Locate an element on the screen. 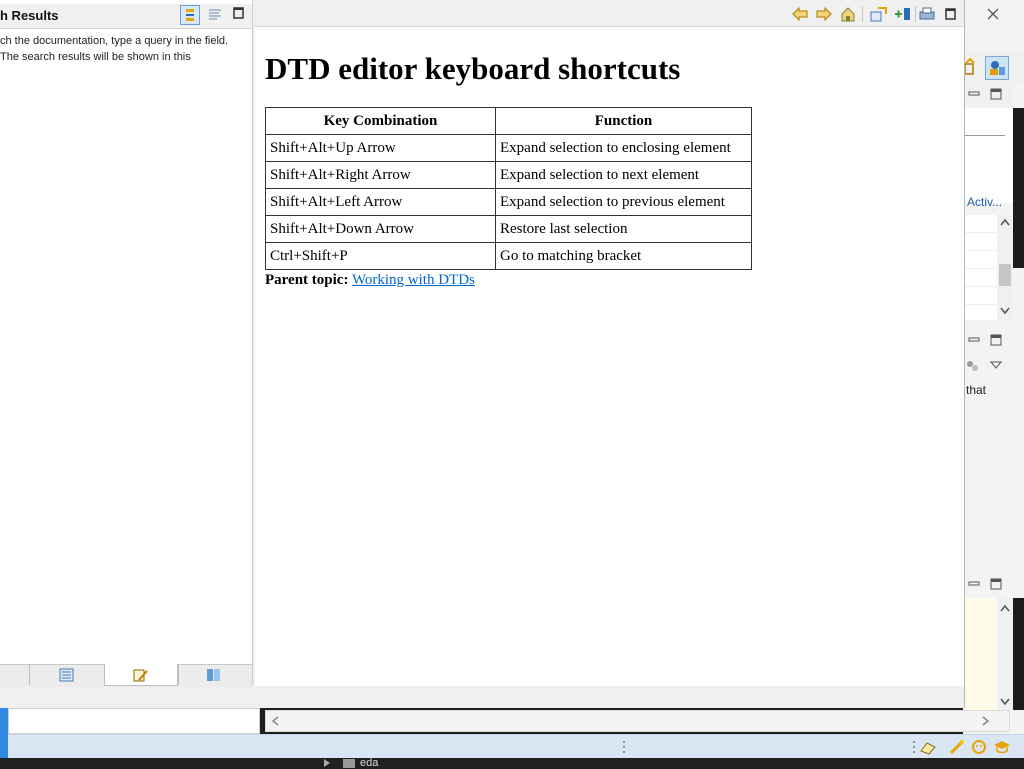 This screenshot has width=1024, height=769. column-header: Function is located at coordinates (623, 121).